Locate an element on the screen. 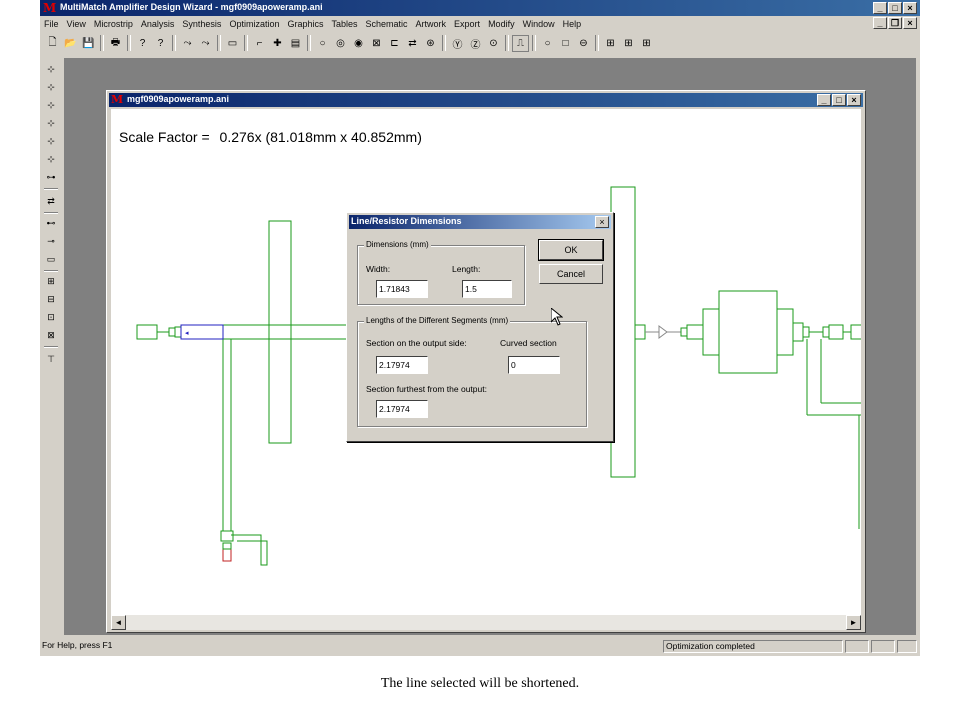  shunt-icon: ⊸ is located at coordinates (51, 241).